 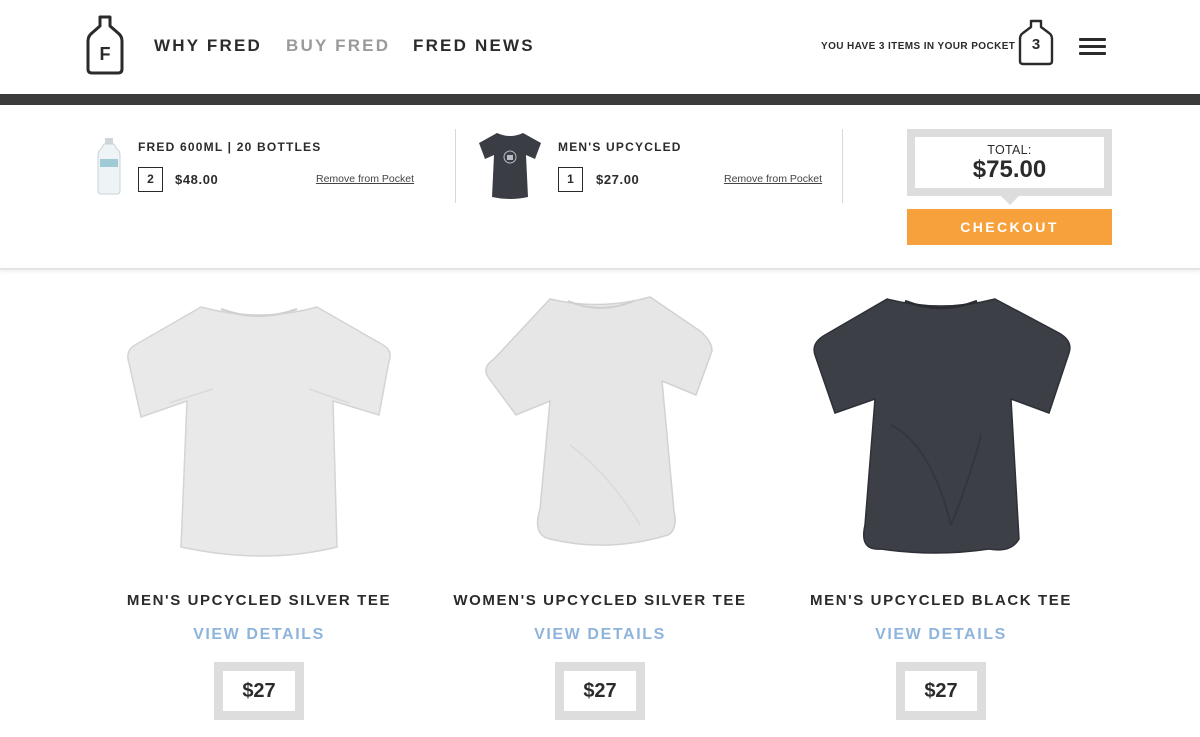 I want to click on checkout-button: CHECKOUT, so click(x=1009, y=227).